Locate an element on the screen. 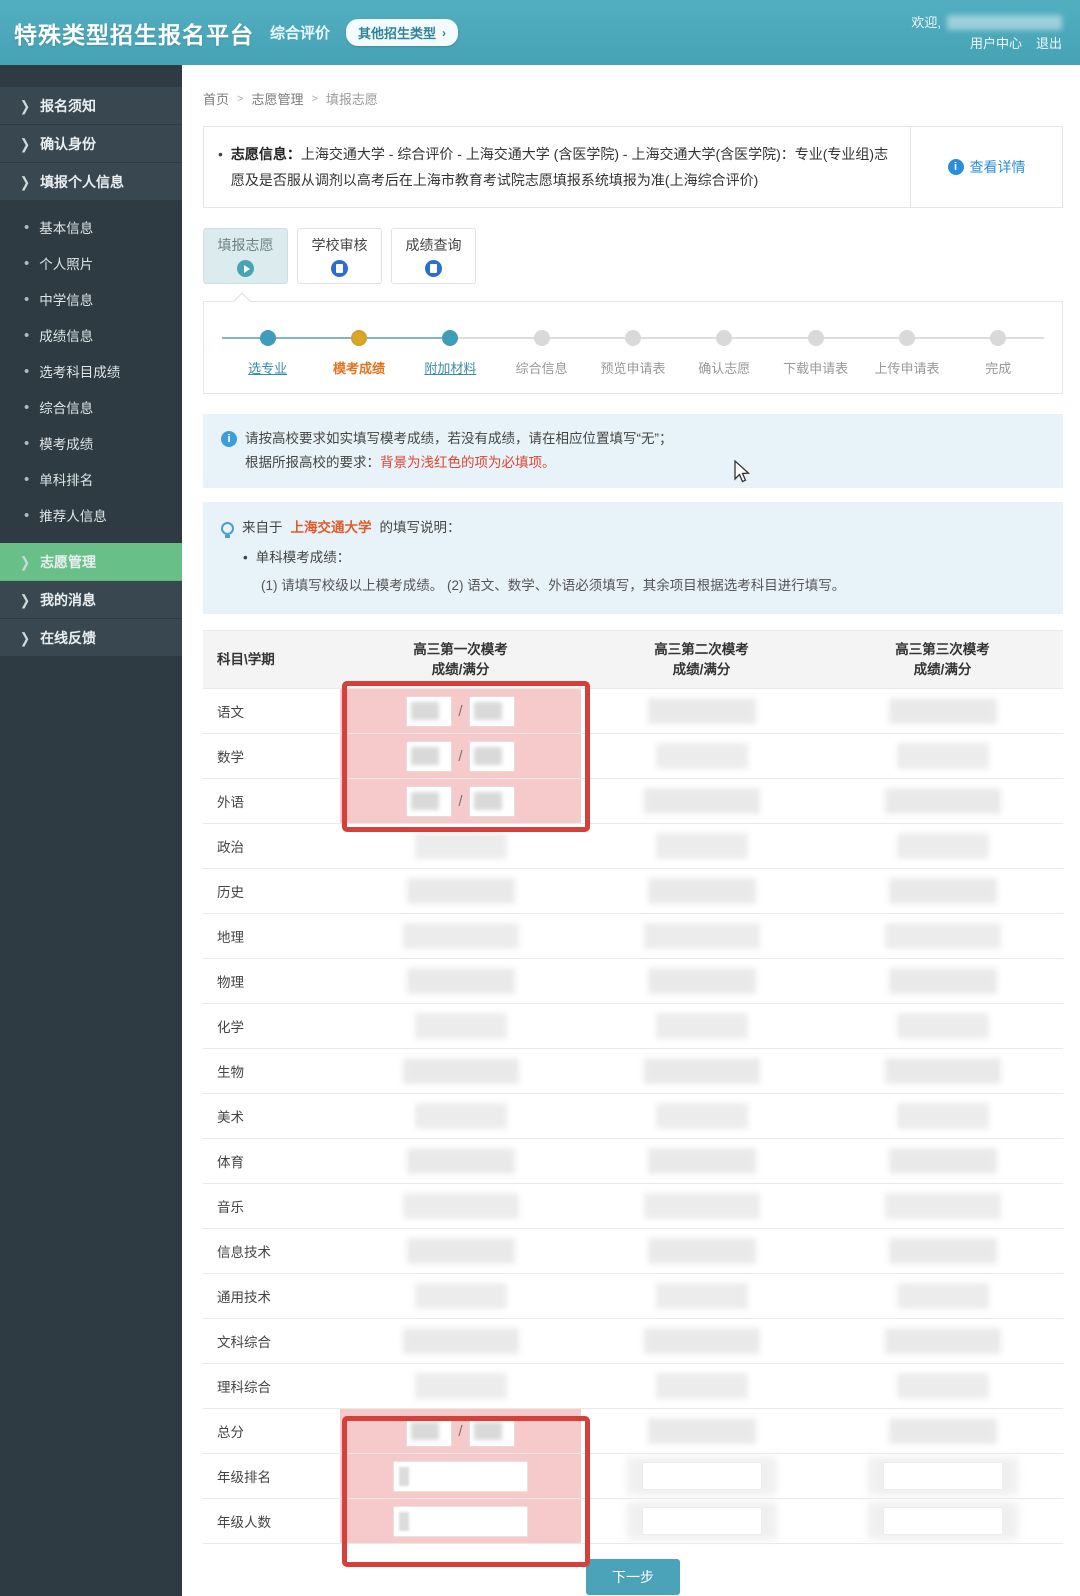 The height and width of the screenshot is (1596, 1080). sidebar-subitem-8: • 综合信息 is located at coordinates (91, 407).